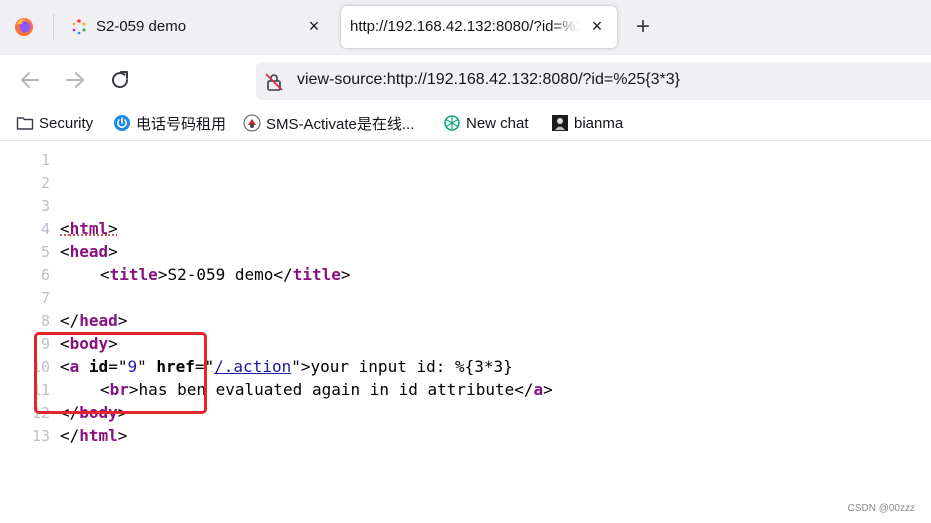  What do you see at coordinates (465, 322) in the screenshot?
I see `source-line: 8 </head>` at bounding box center [465, 322].